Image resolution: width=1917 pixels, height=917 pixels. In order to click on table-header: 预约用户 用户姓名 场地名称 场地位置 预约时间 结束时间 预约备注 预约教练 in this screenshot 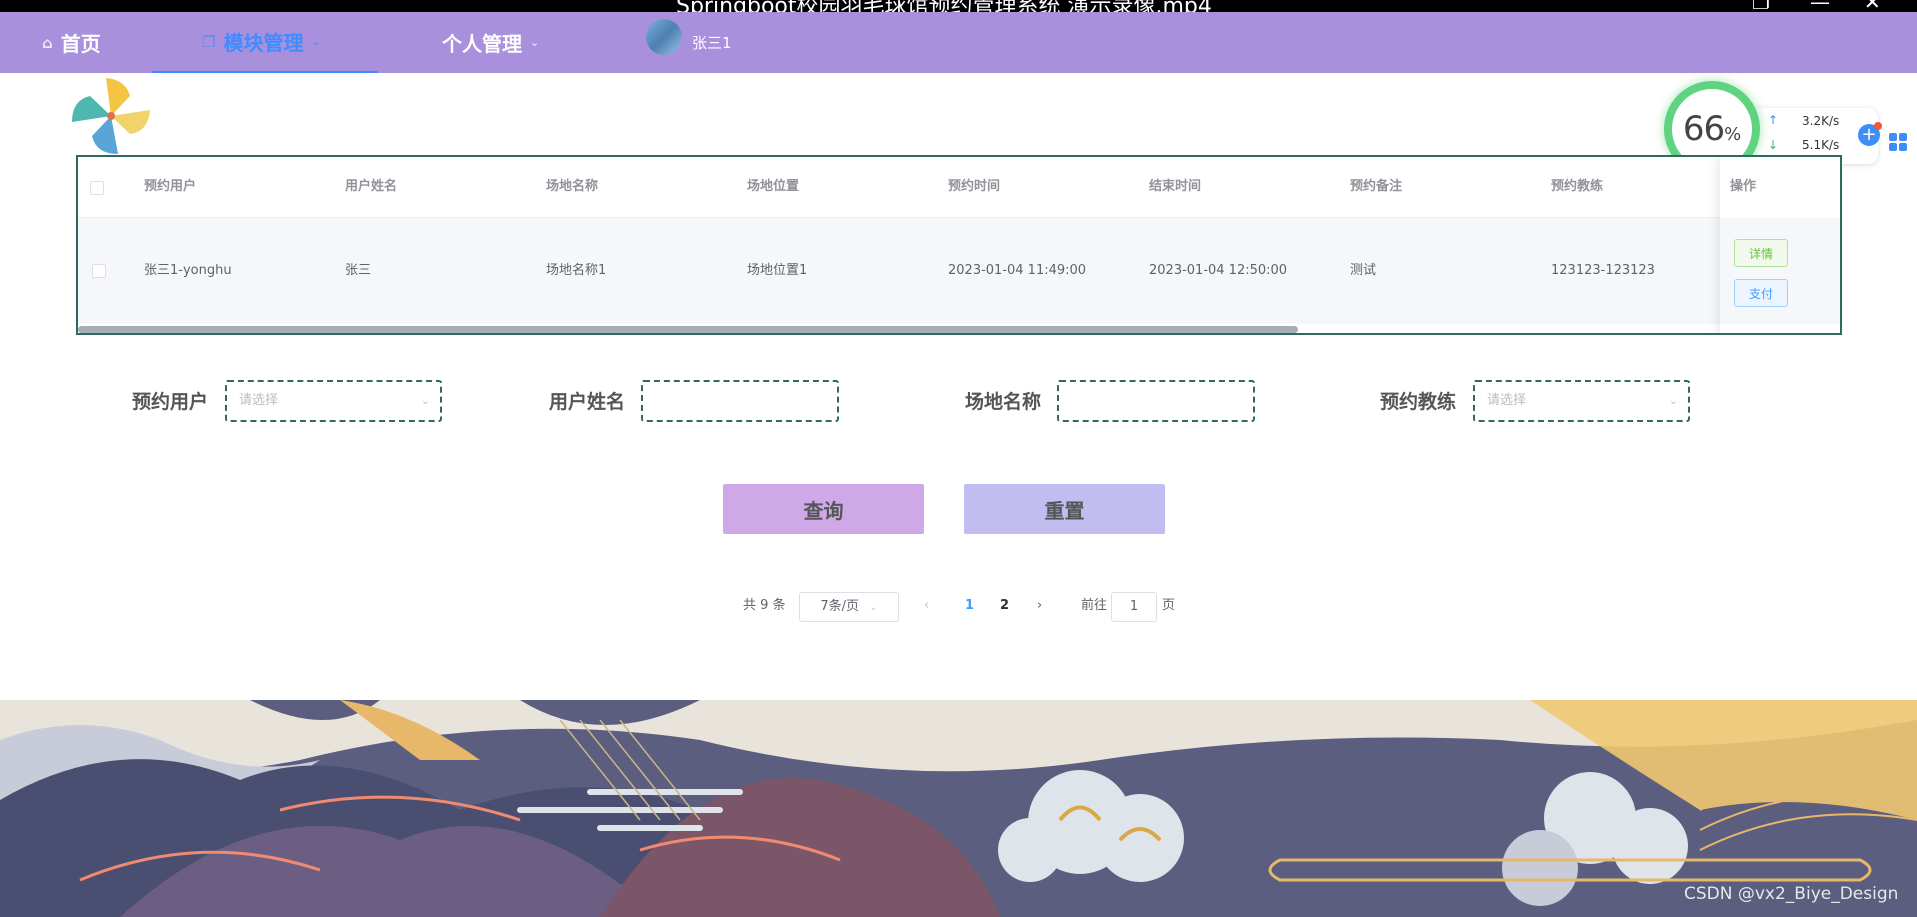, I will do `click(959, 187)`.